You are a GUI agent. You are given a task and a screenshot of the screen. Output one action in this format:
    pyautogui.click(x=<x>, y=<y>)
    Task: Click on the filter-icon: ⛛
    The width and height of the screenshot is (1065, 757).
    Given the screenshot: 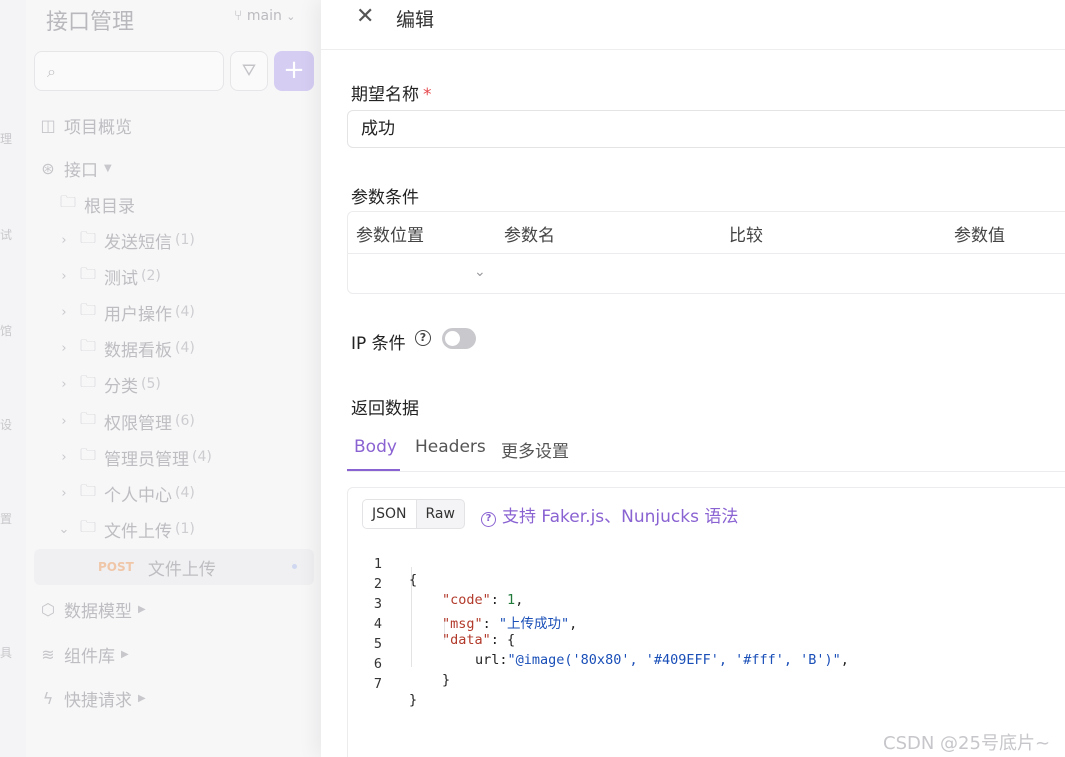 What is the action you would take?
    pyautogui.click(x=249, y=71)
    